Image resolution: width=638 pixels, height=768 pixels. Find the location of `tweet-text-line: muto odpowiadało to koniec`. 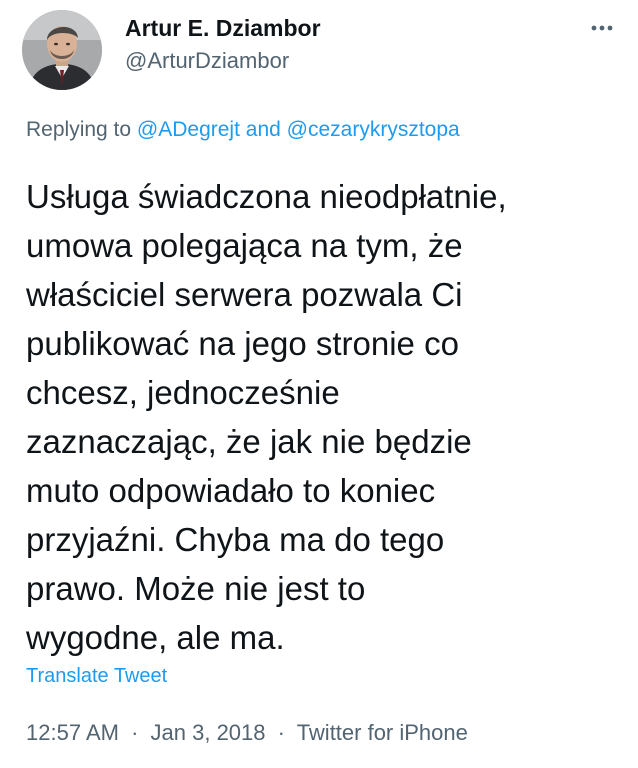

tweet-text-line: muto odpowiadało to koniec is located at coordinates (231, 490).